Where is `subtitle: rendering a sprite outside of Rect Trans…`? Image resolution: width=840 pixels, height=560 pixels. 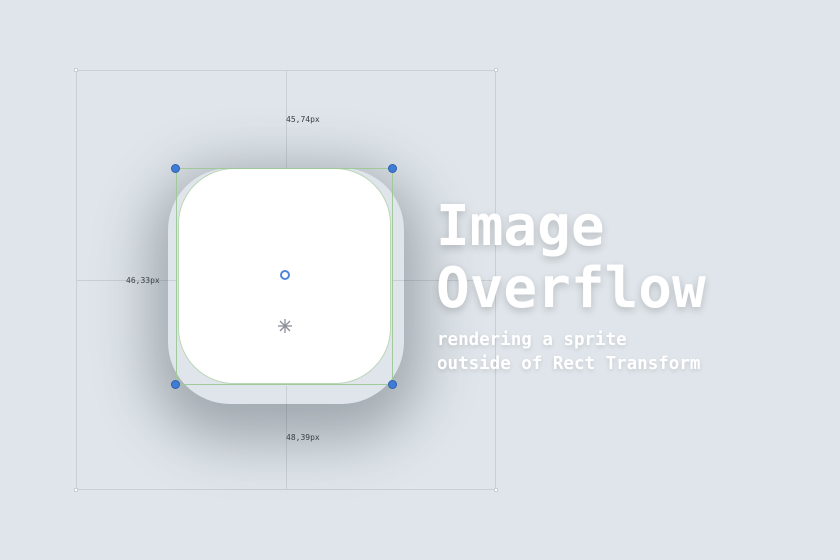 subtitle: rendering a sprite outside of Rect Trans… is located at coordinates (568, 352).